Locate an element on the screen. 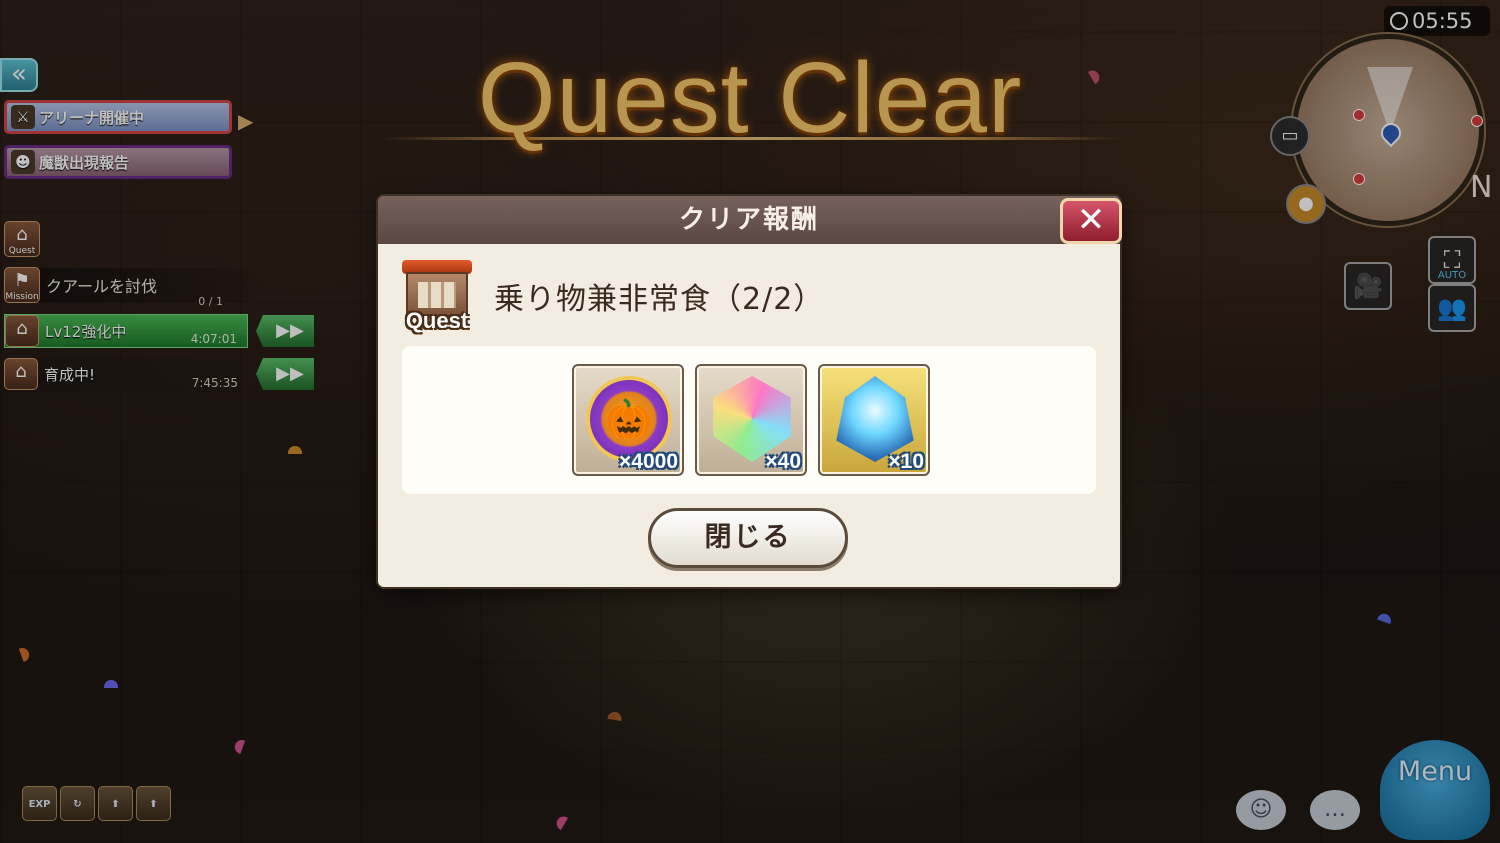 This screenshot has height=843, width=1500. quest-badge-icon: Quest is located at coordinates (437, 297).